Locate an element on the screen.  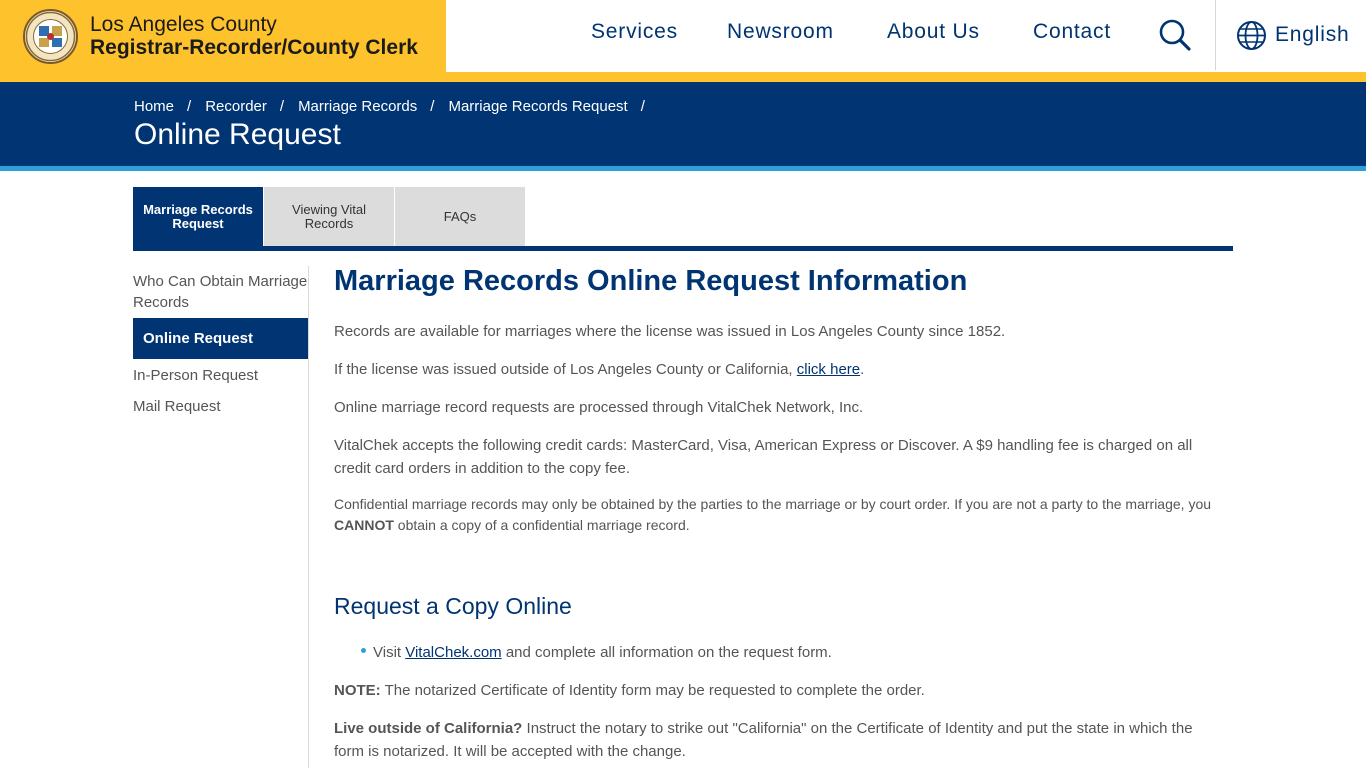
sidenav-divider is located at coordinates (308, 517).